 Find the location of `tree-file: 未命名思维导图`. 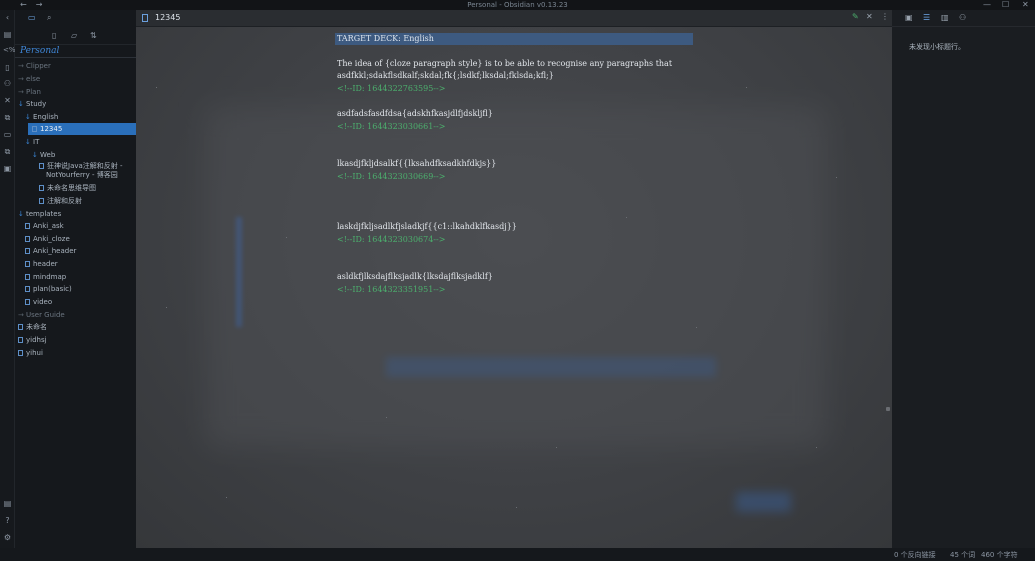

tree-file: 未命名思维导图 is located at coordinates (67, 188).